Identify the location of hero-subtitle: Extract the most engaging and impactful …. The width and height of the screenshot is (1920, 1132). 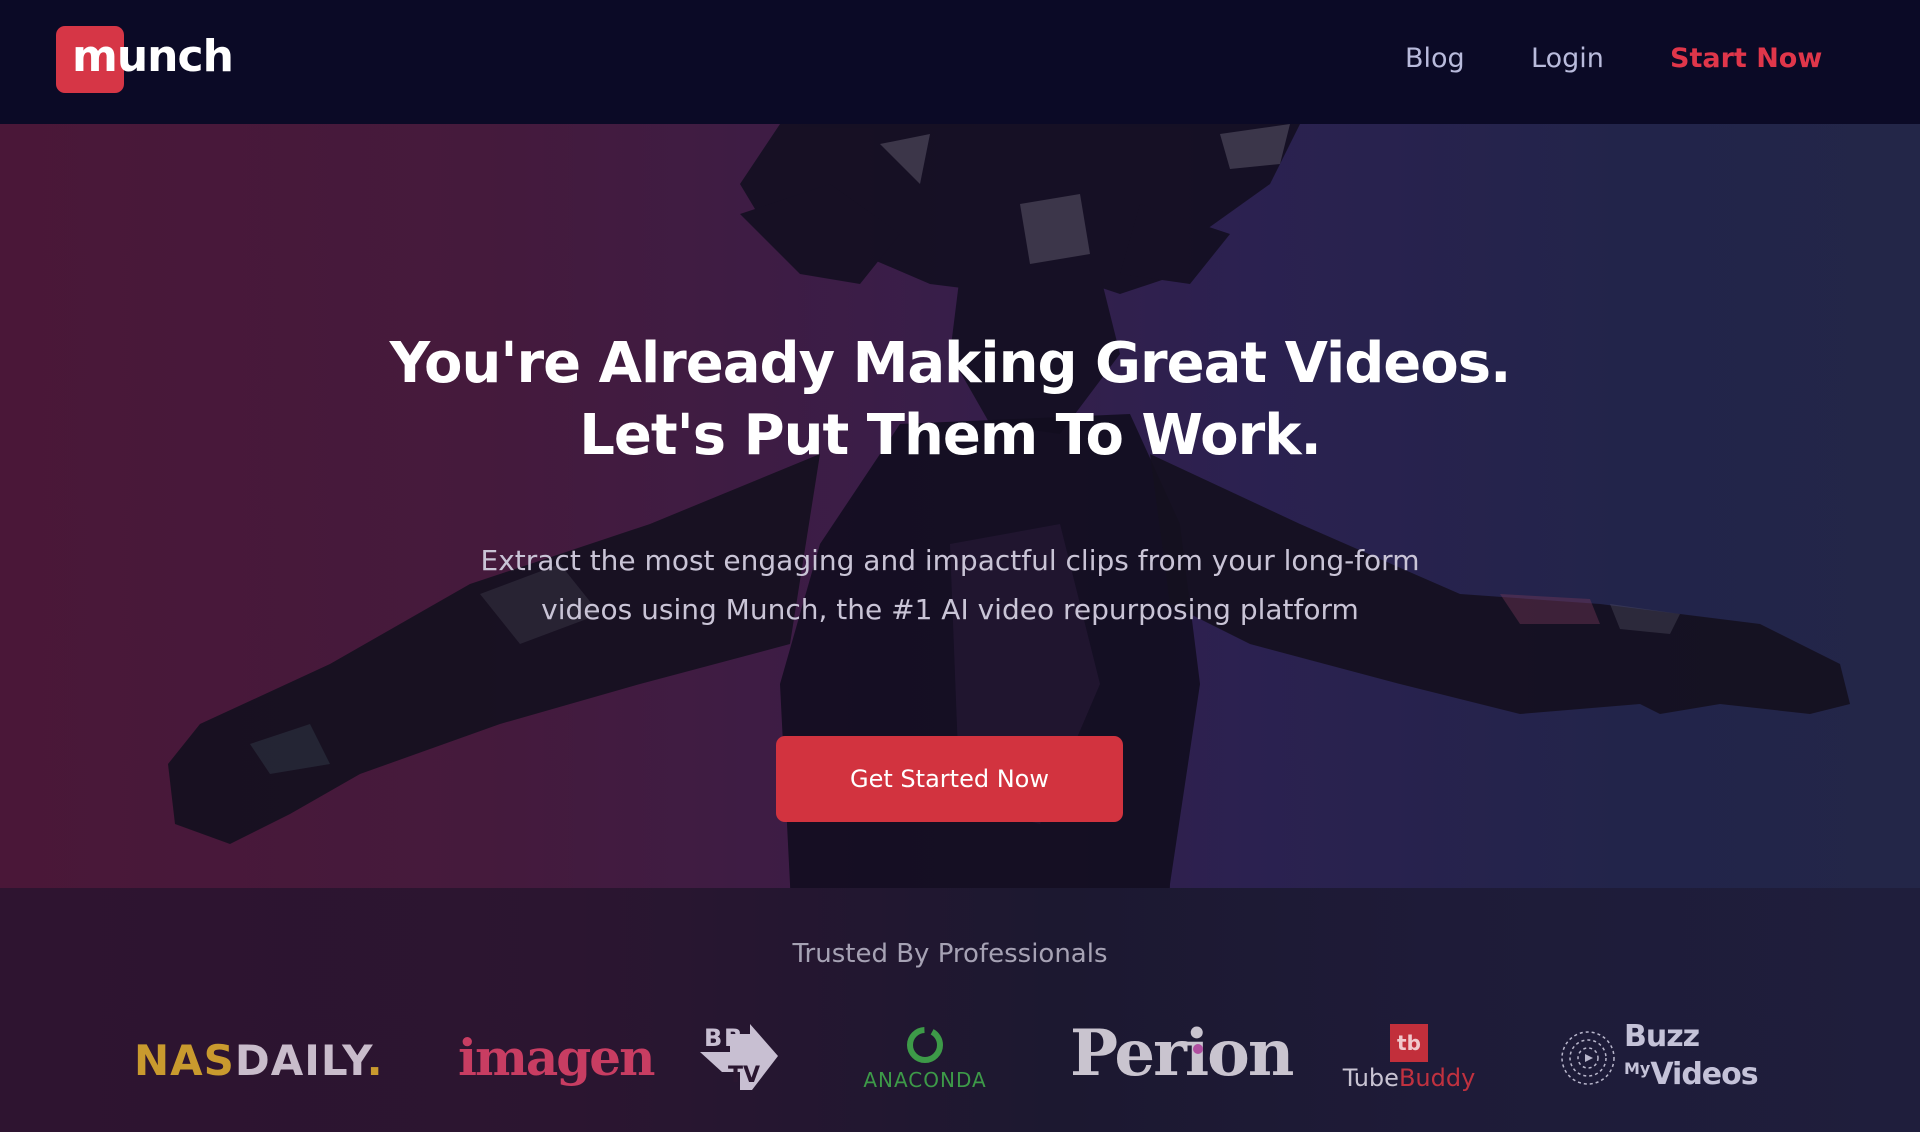
(950, 585).